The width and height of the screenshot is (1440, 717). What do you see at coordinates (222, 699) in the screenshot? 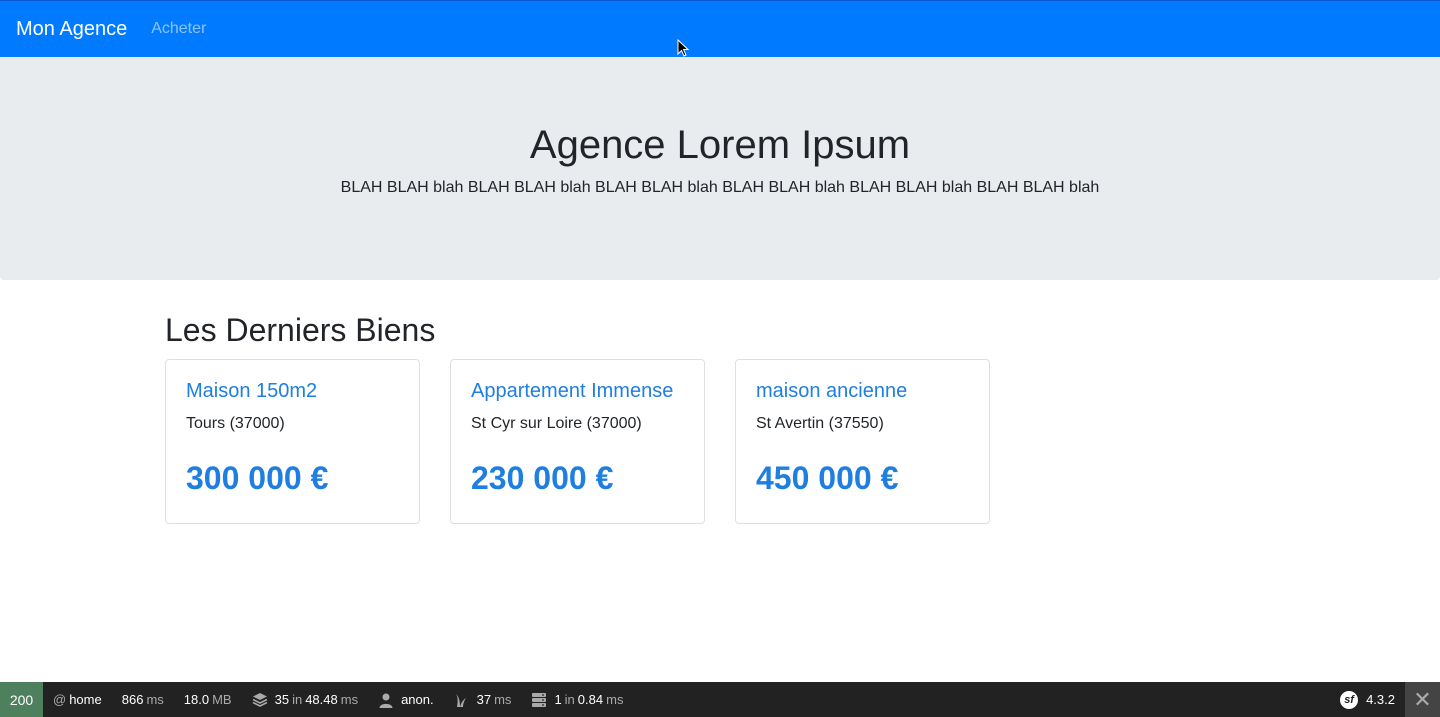
I see `memory-unit: MB` at bounding box center [222, 699].